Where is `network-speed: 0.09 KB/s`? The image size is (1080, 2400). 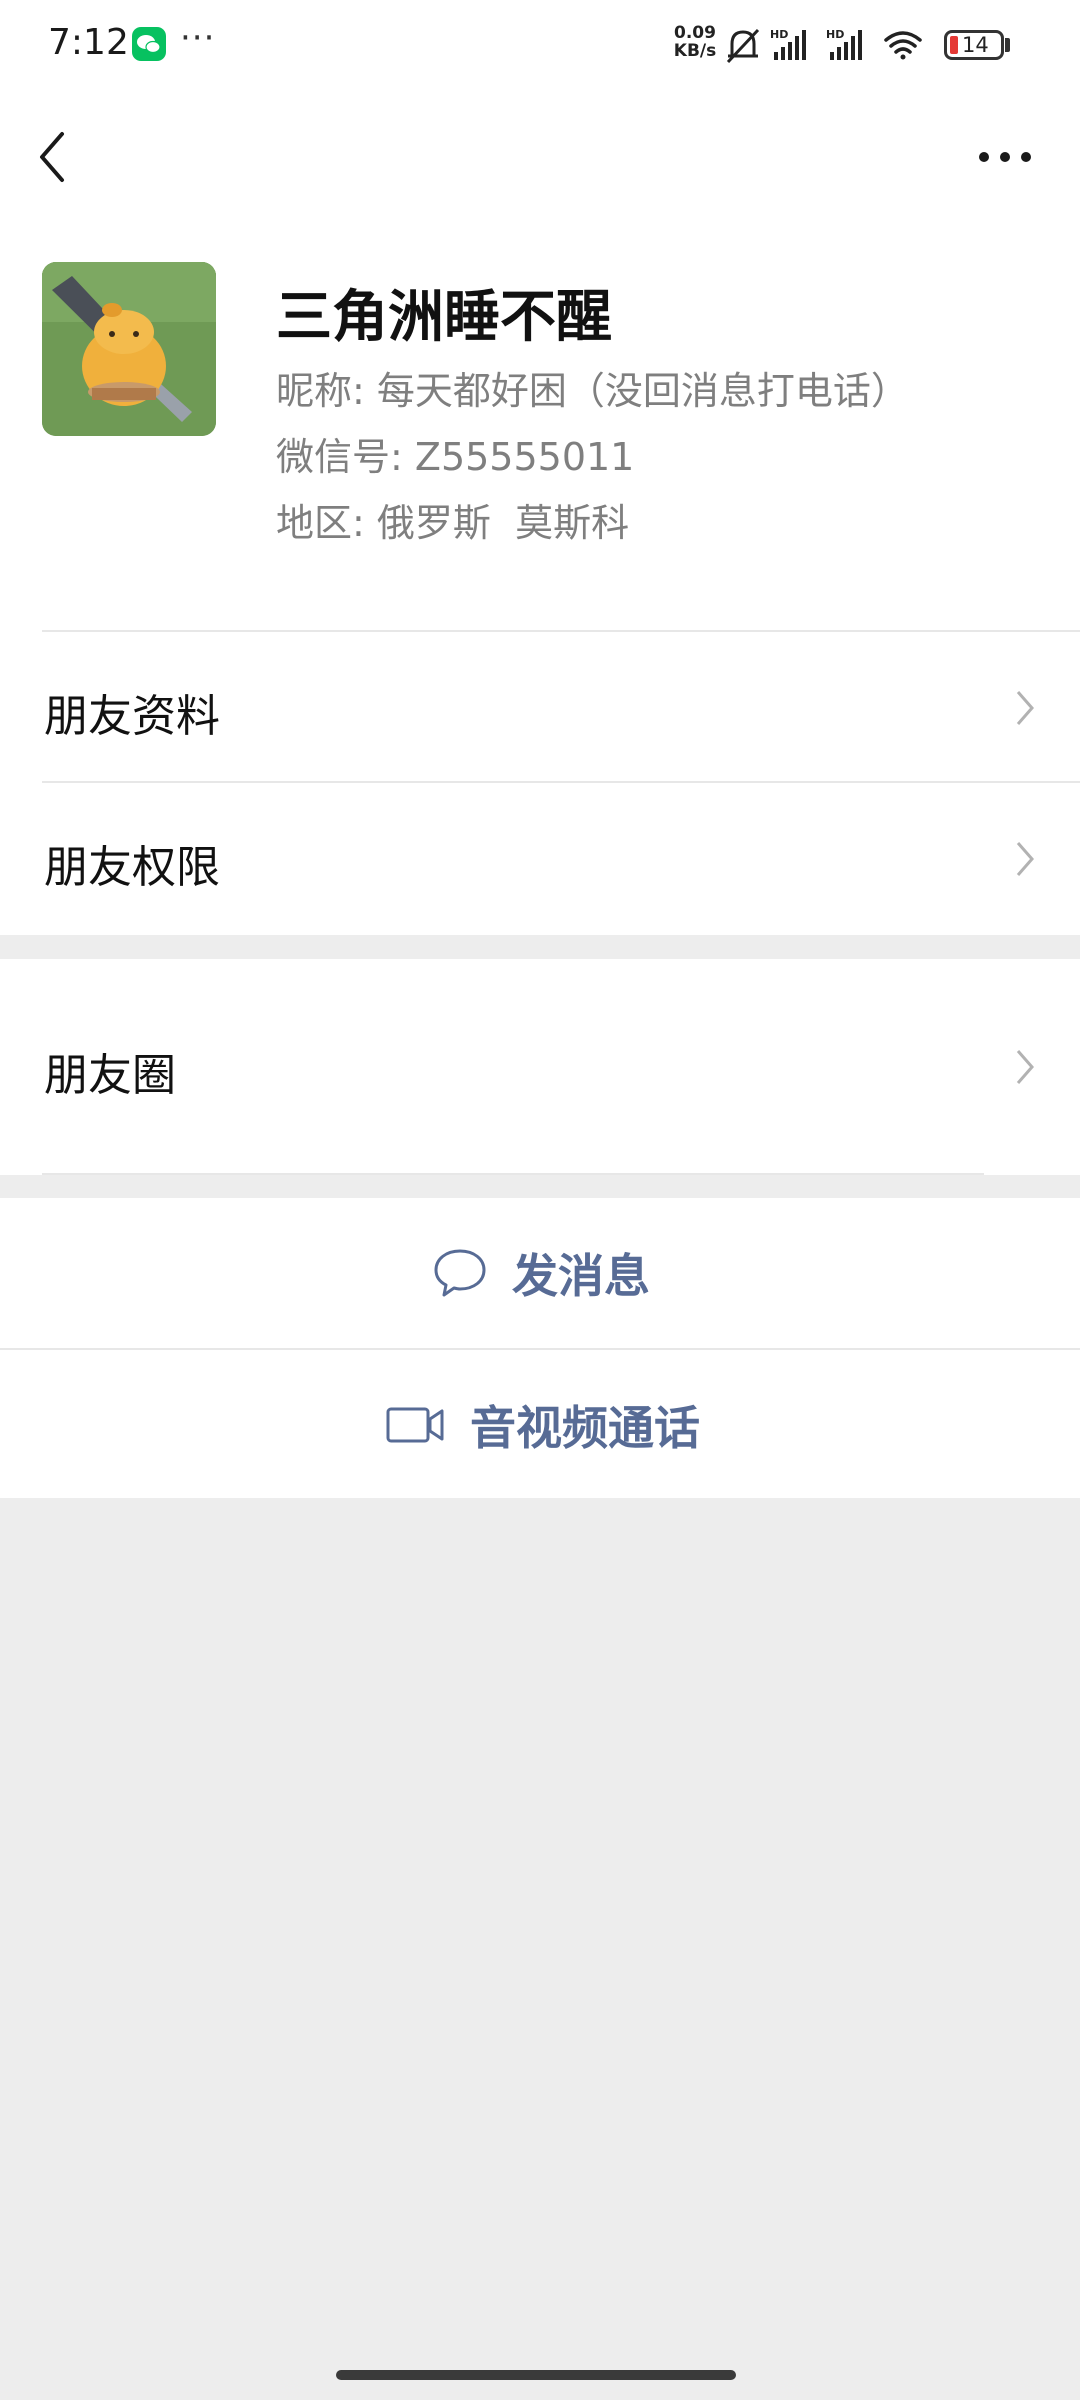
network-speed: 0.09 KB/s is located at coordinates (695, 42).